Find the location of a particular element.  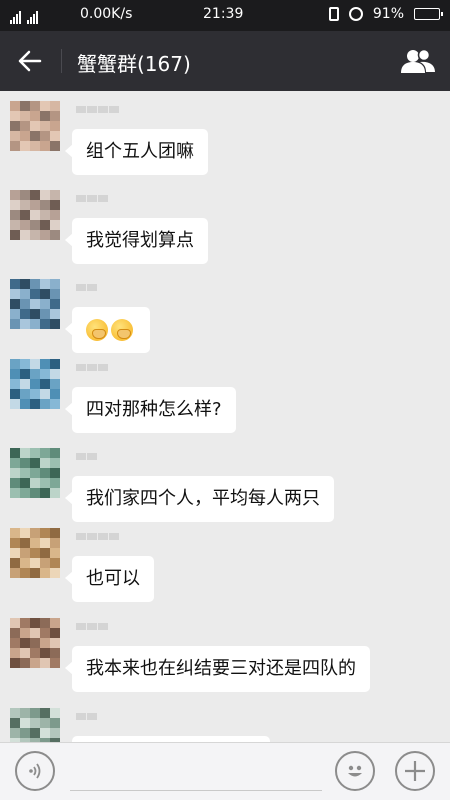

voice-button is located at coordinates (35, 771).